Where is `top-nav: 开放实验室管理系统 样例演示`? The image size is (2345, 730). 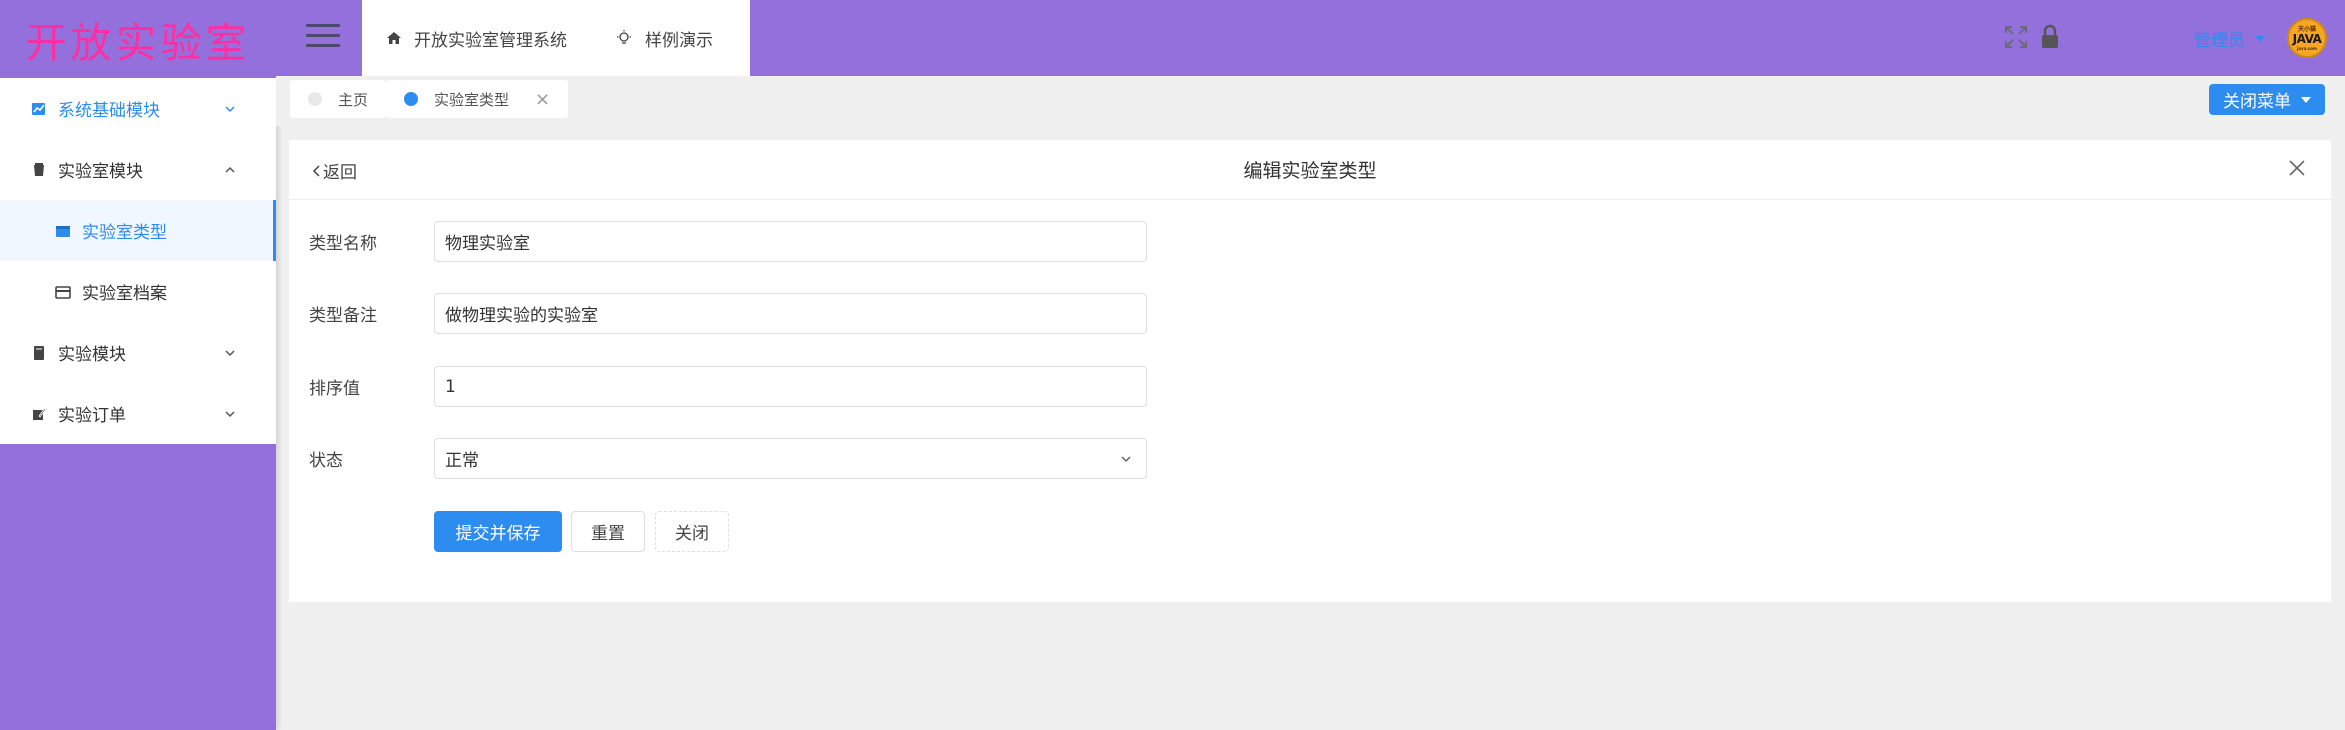 top-nav: 开放实验室管理系统 样例演示 is located at coordinates (556, 38).